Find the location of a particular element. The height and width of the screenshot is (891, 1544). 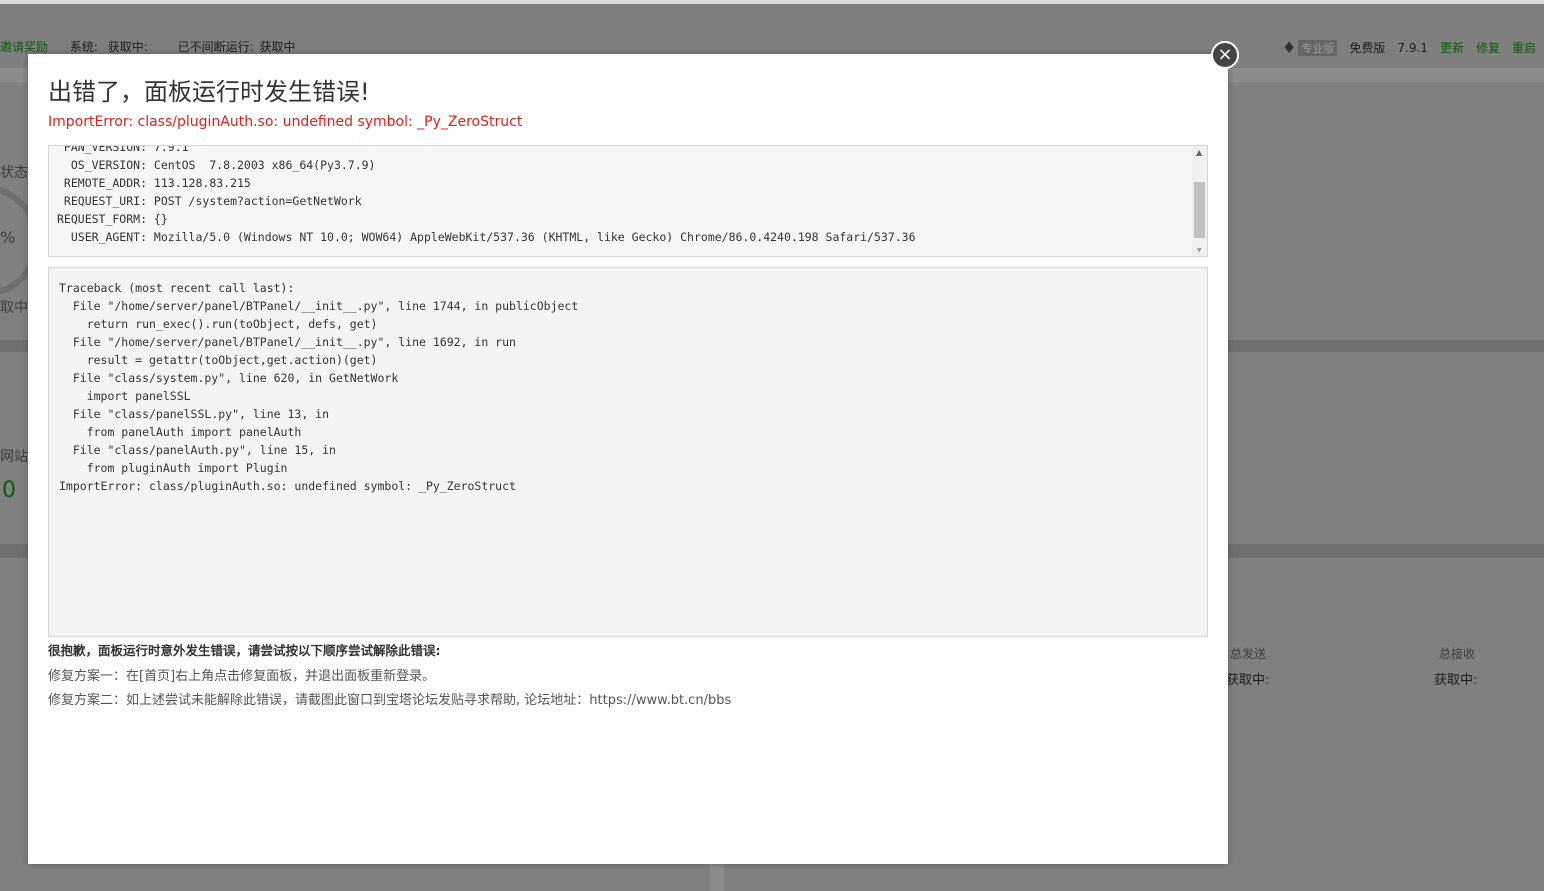

scroll-down-arrow-icon: ▼ is located at coordinates (1199, 250).